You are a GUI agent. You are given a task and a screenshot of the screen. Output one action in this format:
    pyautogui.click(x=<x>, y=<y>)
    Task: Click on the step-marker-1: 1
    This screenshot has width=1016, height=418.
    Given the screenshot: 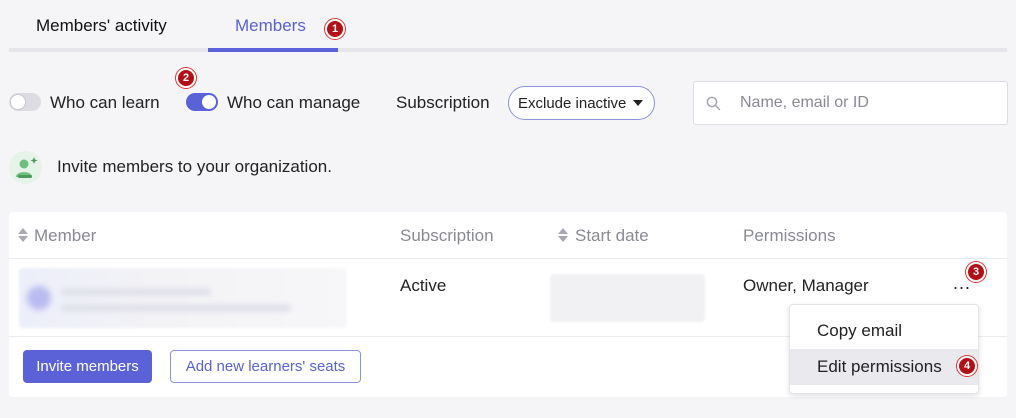 What is the action you would take?
    pyautogui.click(x=335, y=29)
    